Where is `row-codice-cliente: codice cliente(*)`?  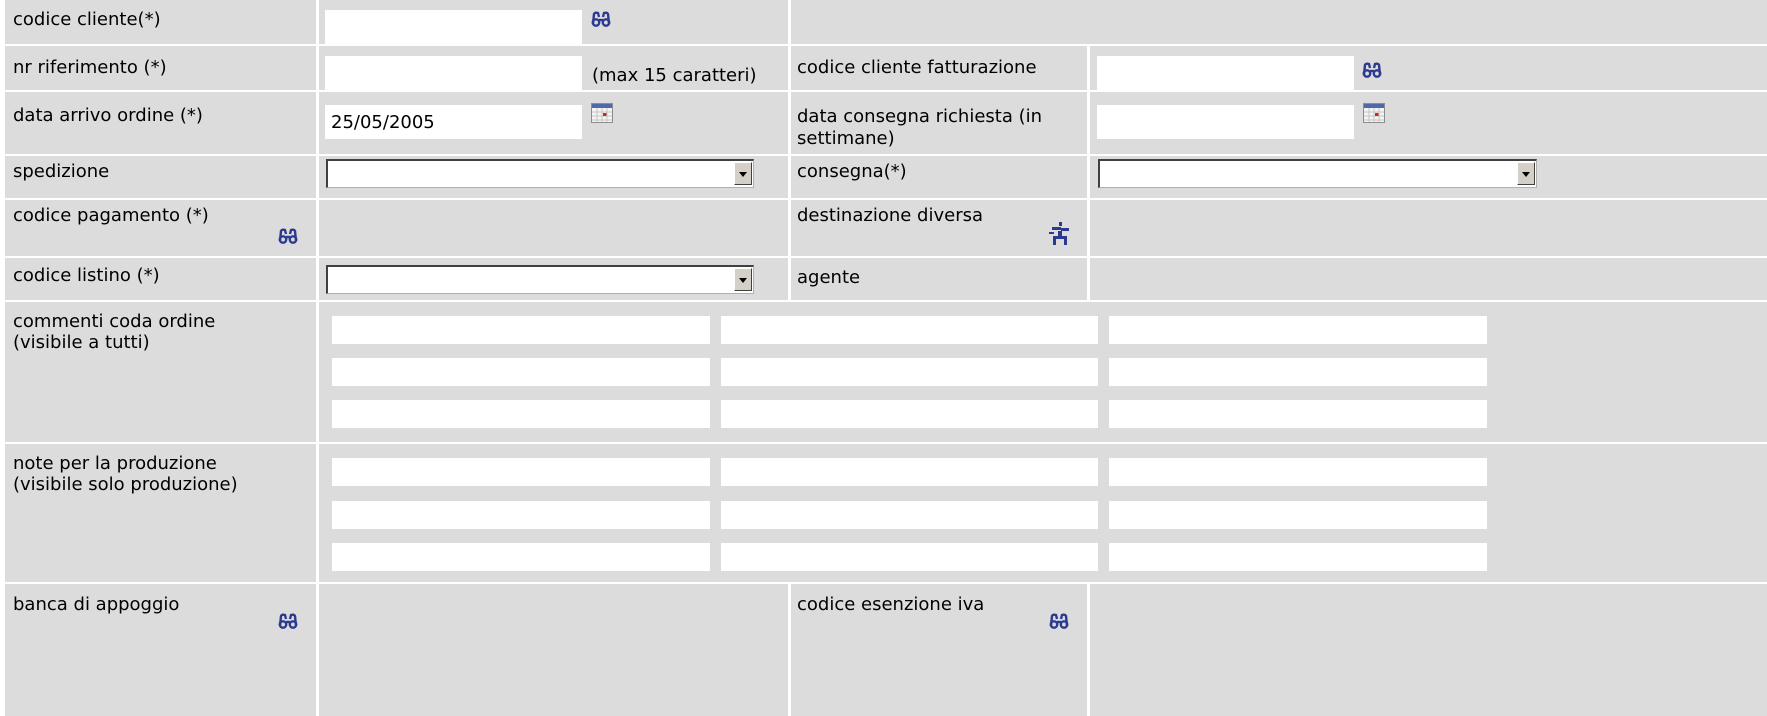 row-codice-cliente: codice cliente(*) is located at coordinates (883, 22).